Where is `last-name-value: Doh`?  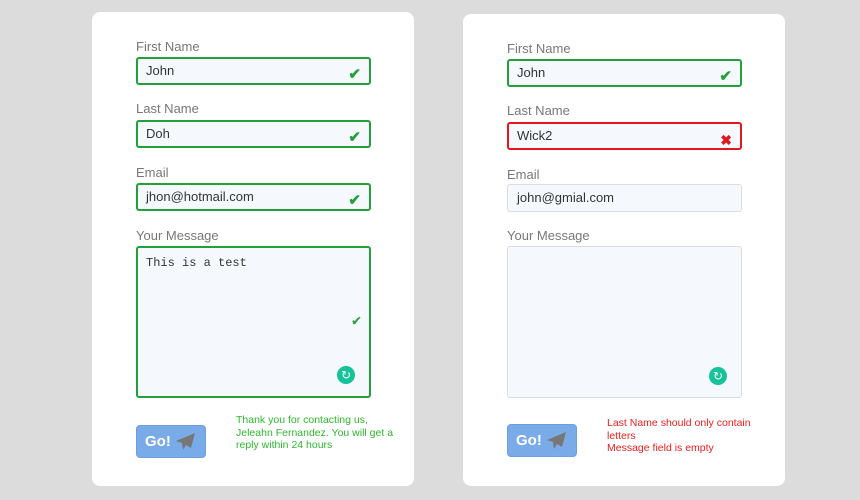
last-name-value: Doh is located at coordinates (158, 133).